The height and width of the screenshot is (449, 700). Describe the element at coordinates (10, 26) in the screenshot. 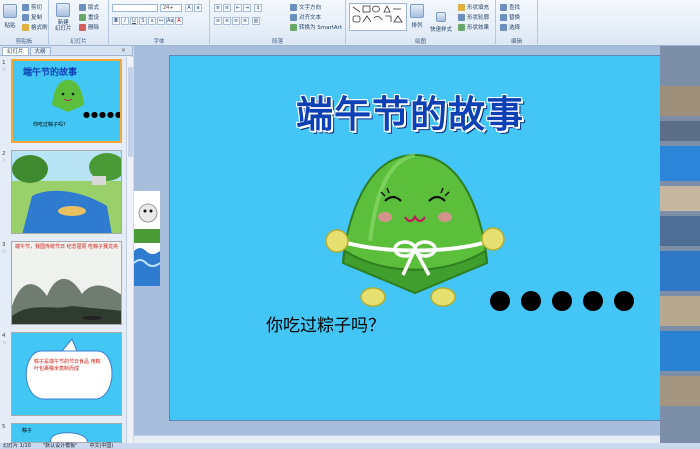

I see `paste-label: 粘贴` at that location.